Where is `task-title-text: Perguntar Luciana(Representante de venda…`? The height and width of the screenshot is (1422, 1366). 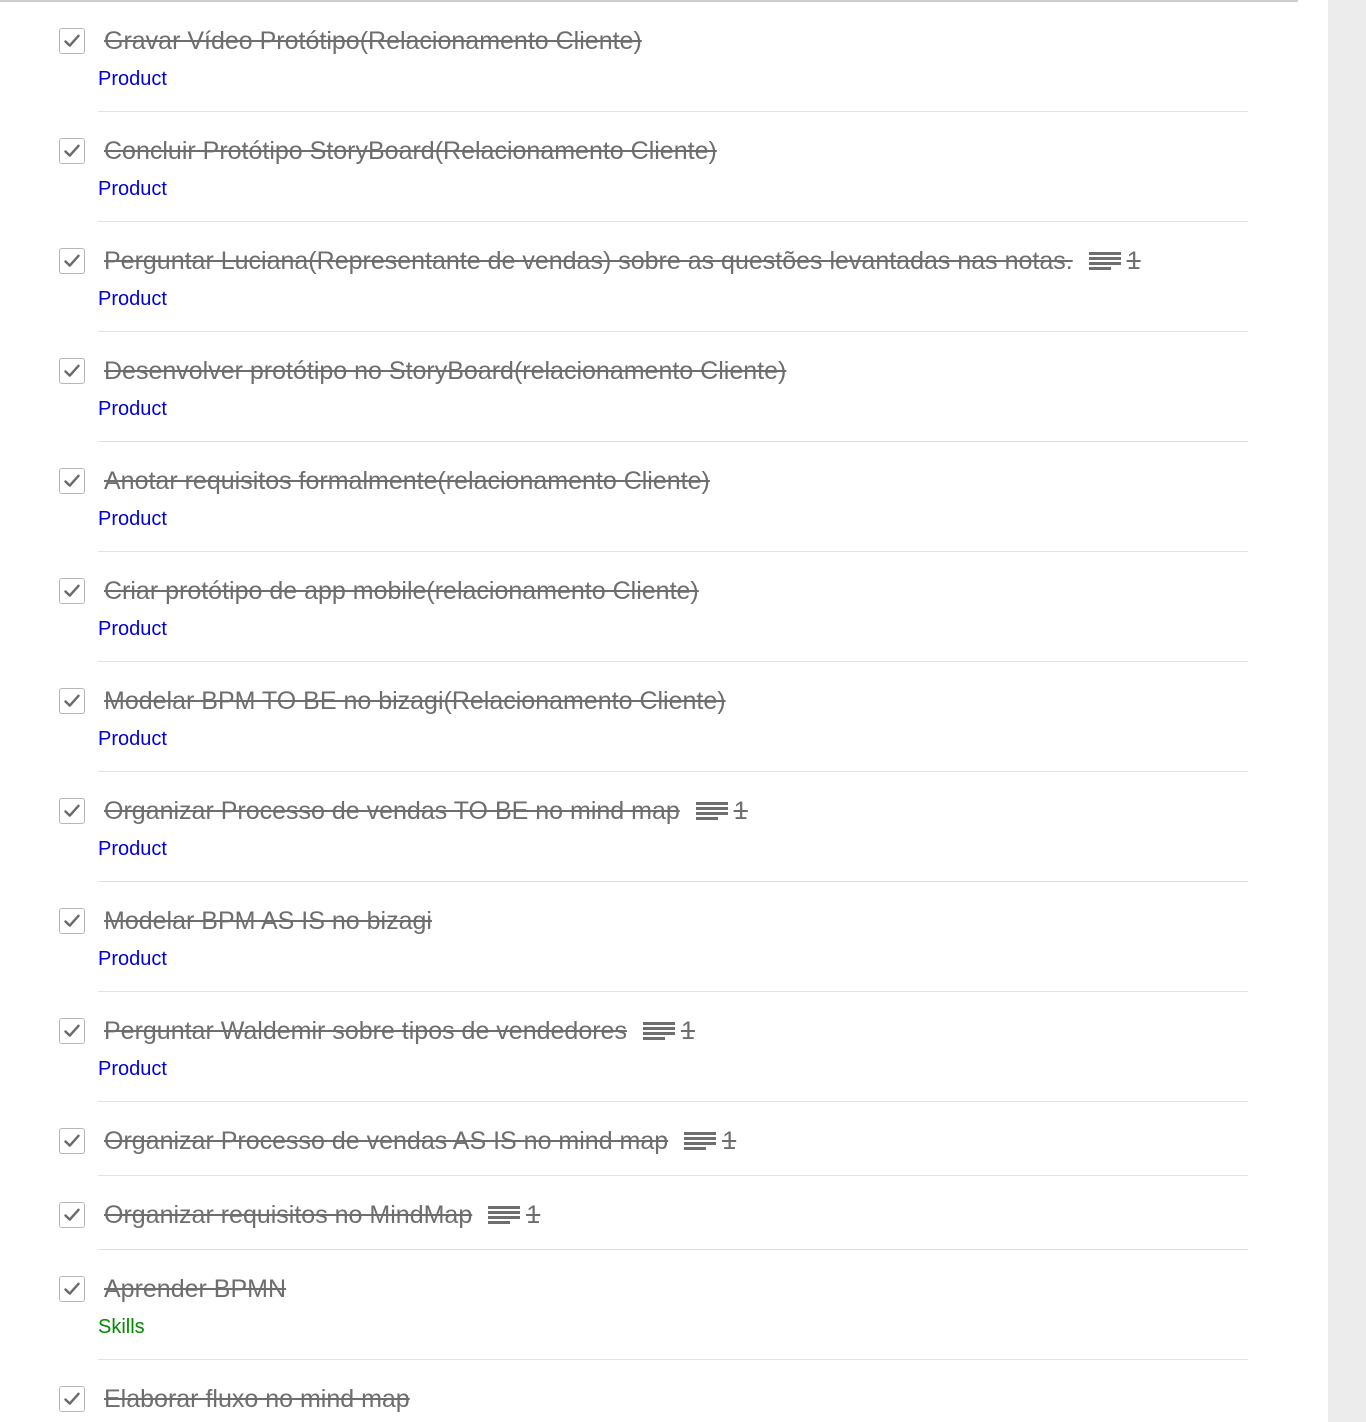 task-title-text: Perguntar Luciana(Representante de venda… is located at coordinates (588, 261).